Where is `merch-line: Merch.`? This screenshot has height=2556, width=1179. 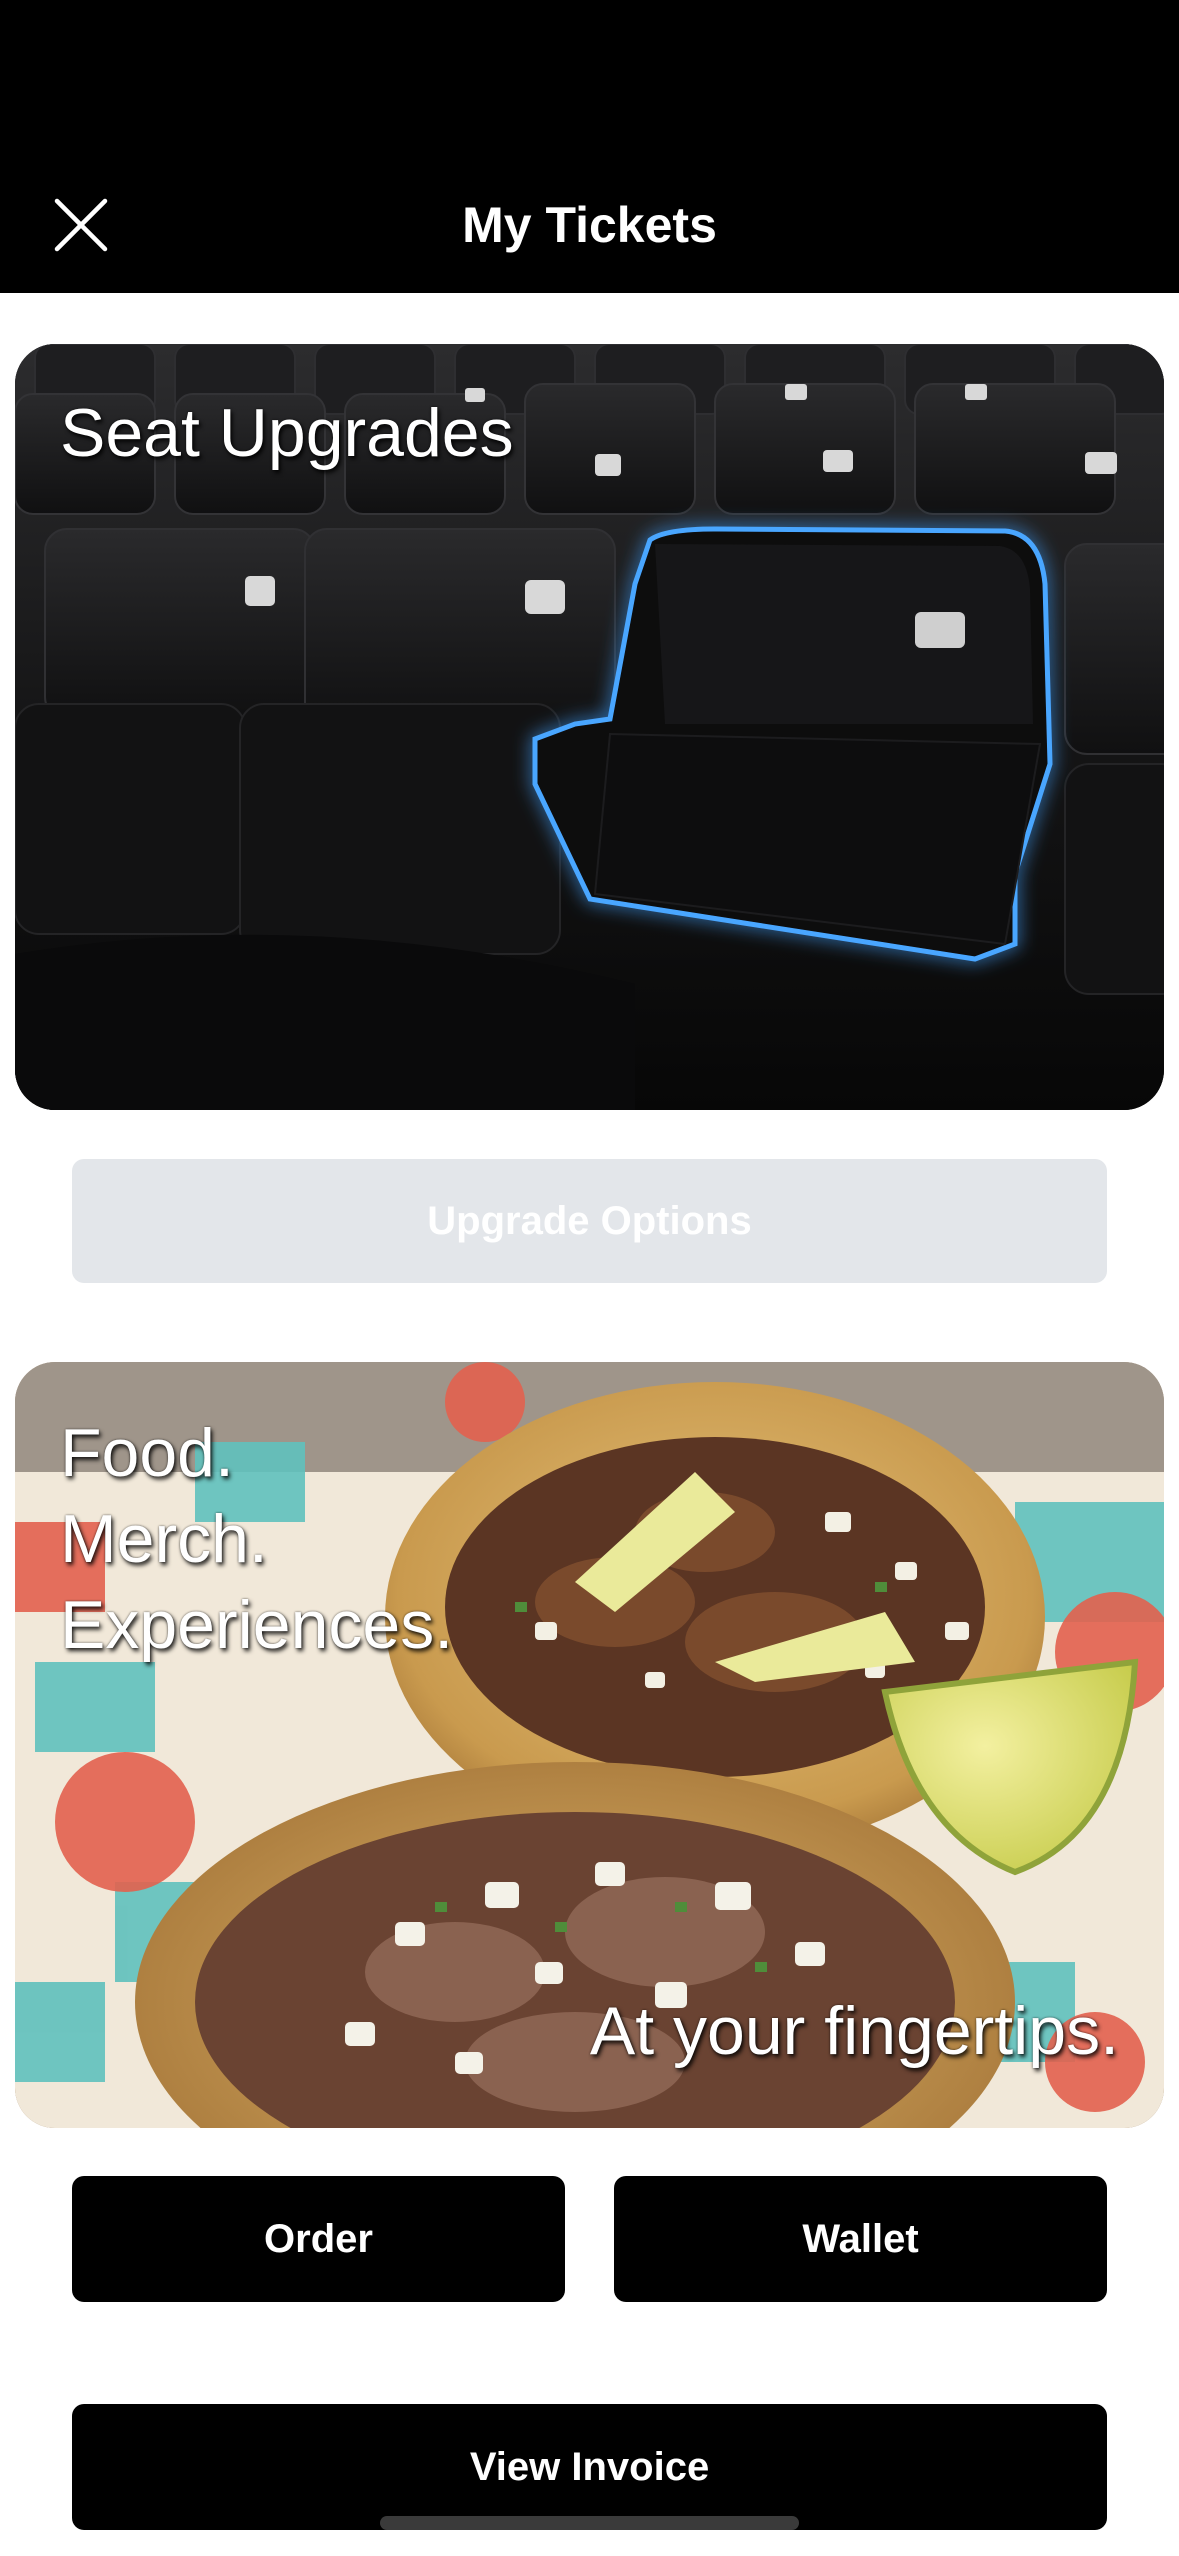
merch-line: Merch. is located at coordinates (164, 1539).